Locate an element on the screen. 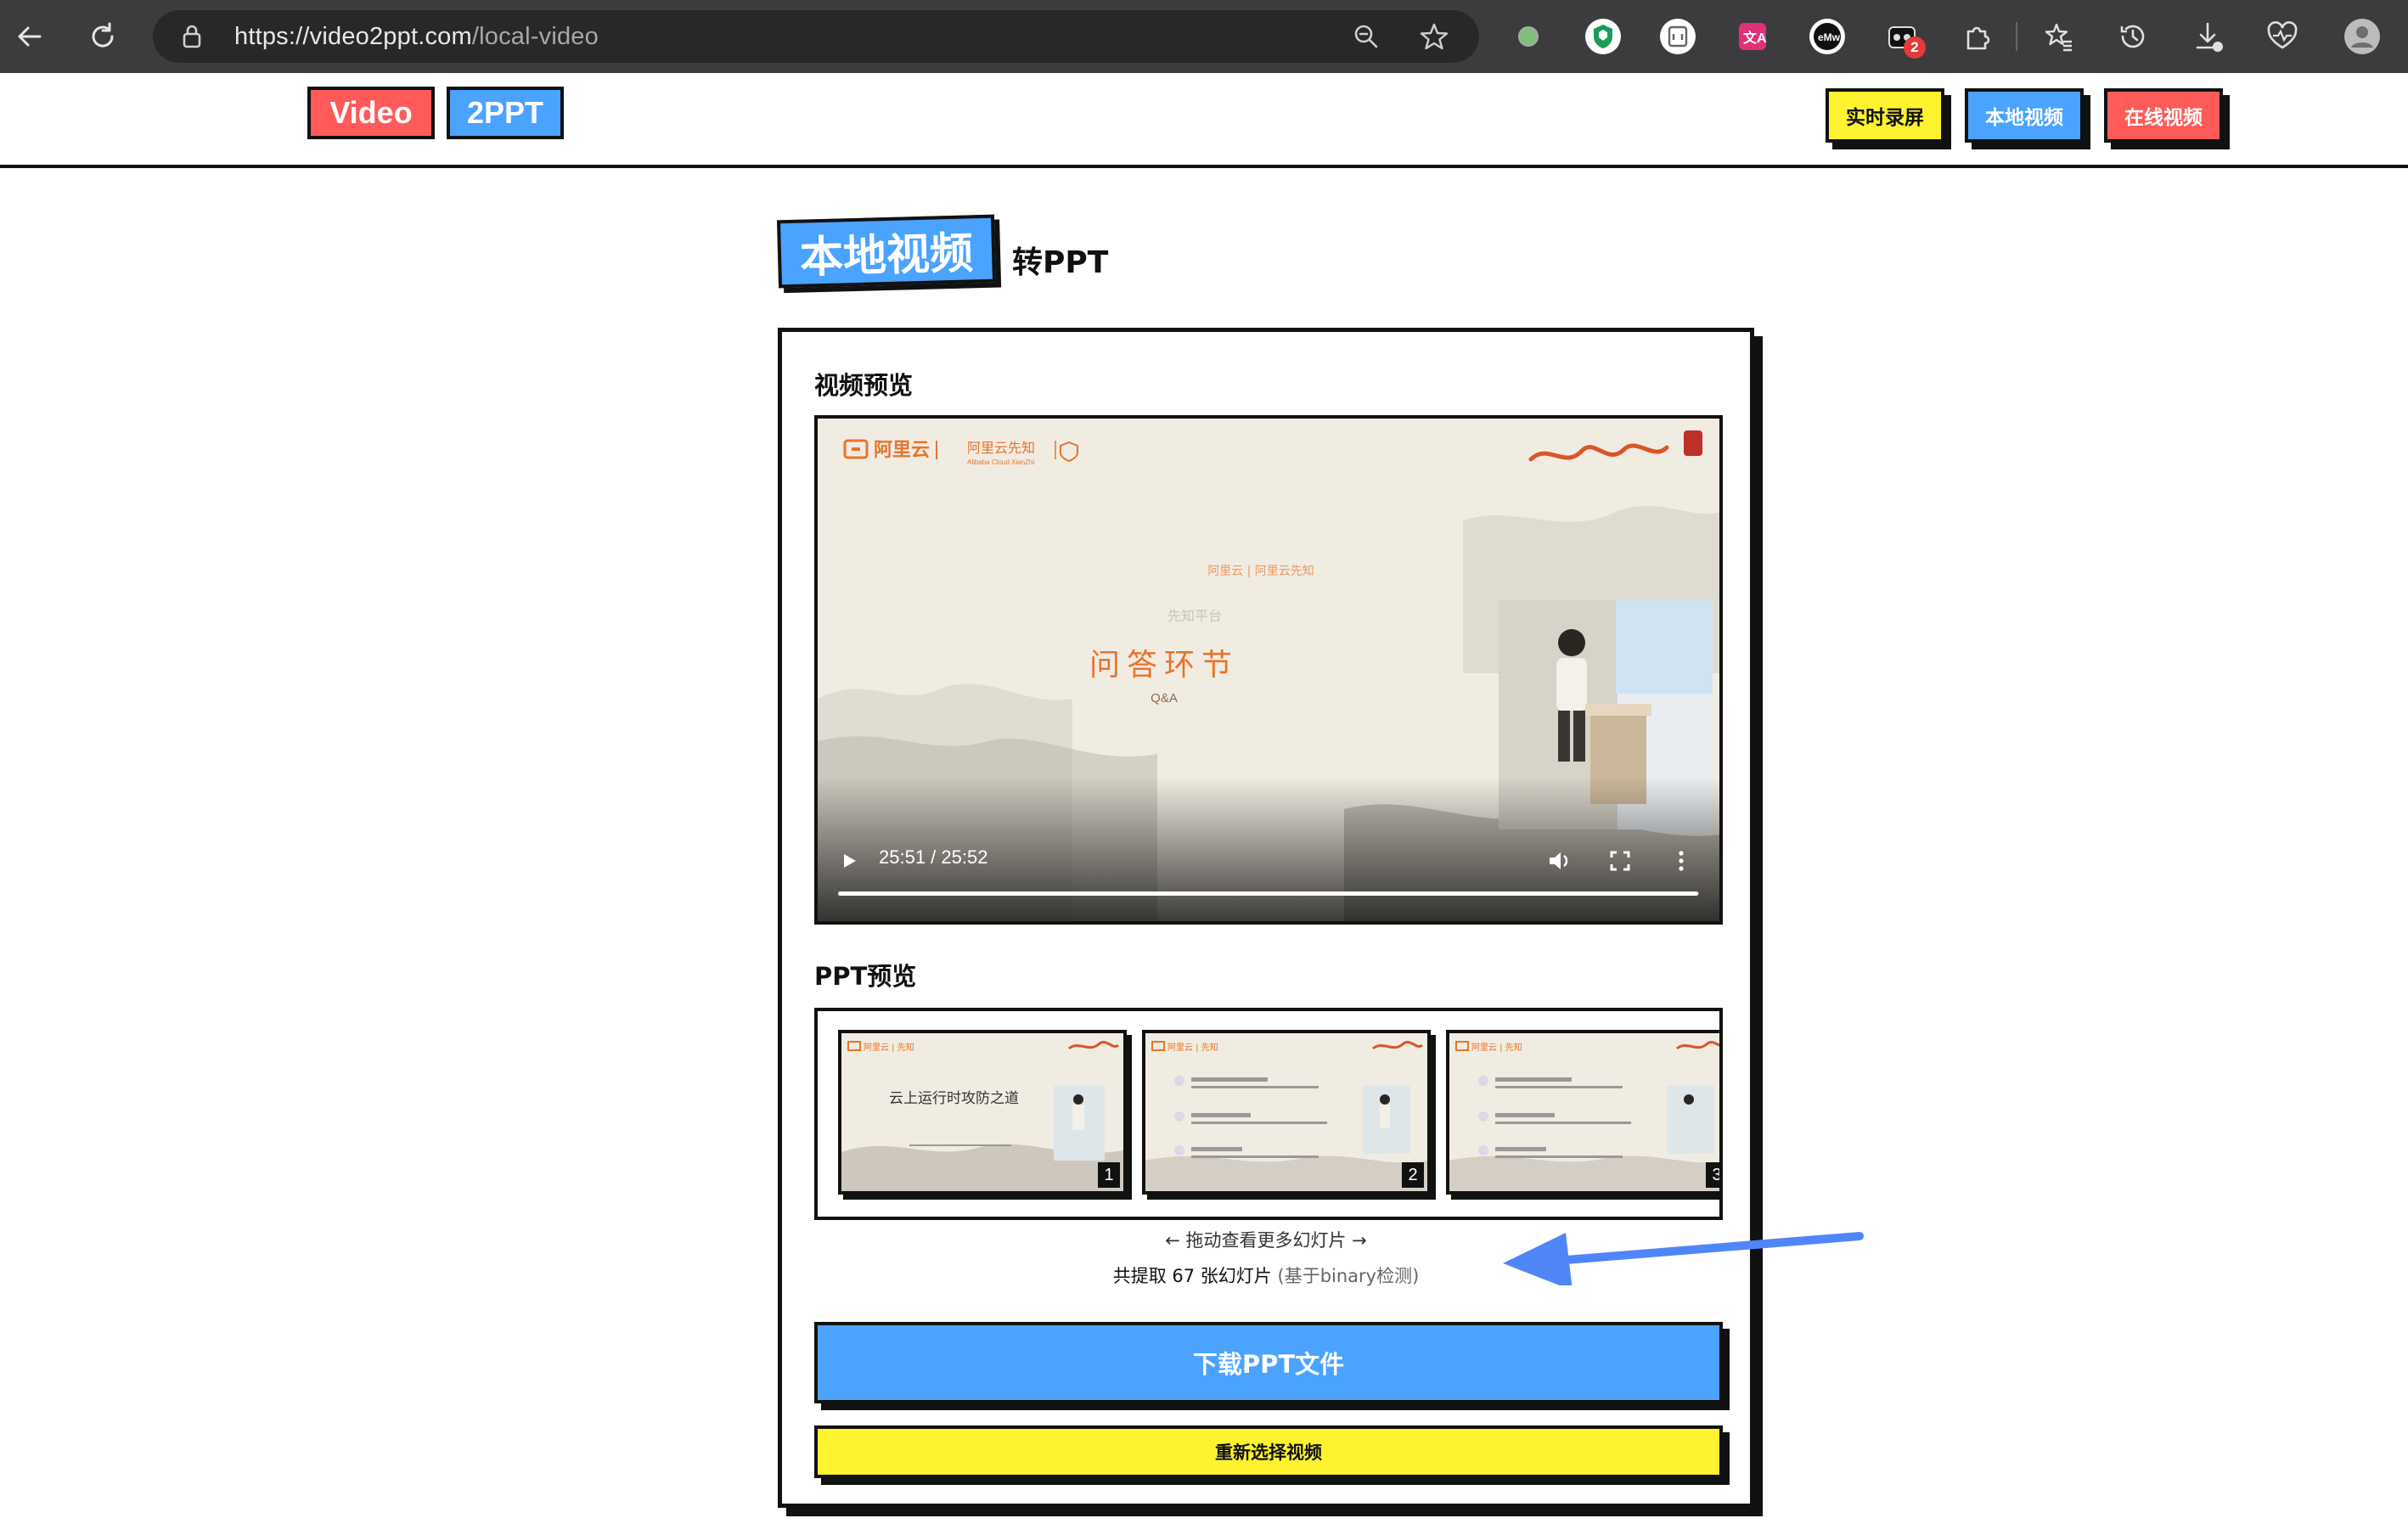 The image size is (2408, 1535). thumbnail-number: 2 is located at coordinates (1413, 1175).